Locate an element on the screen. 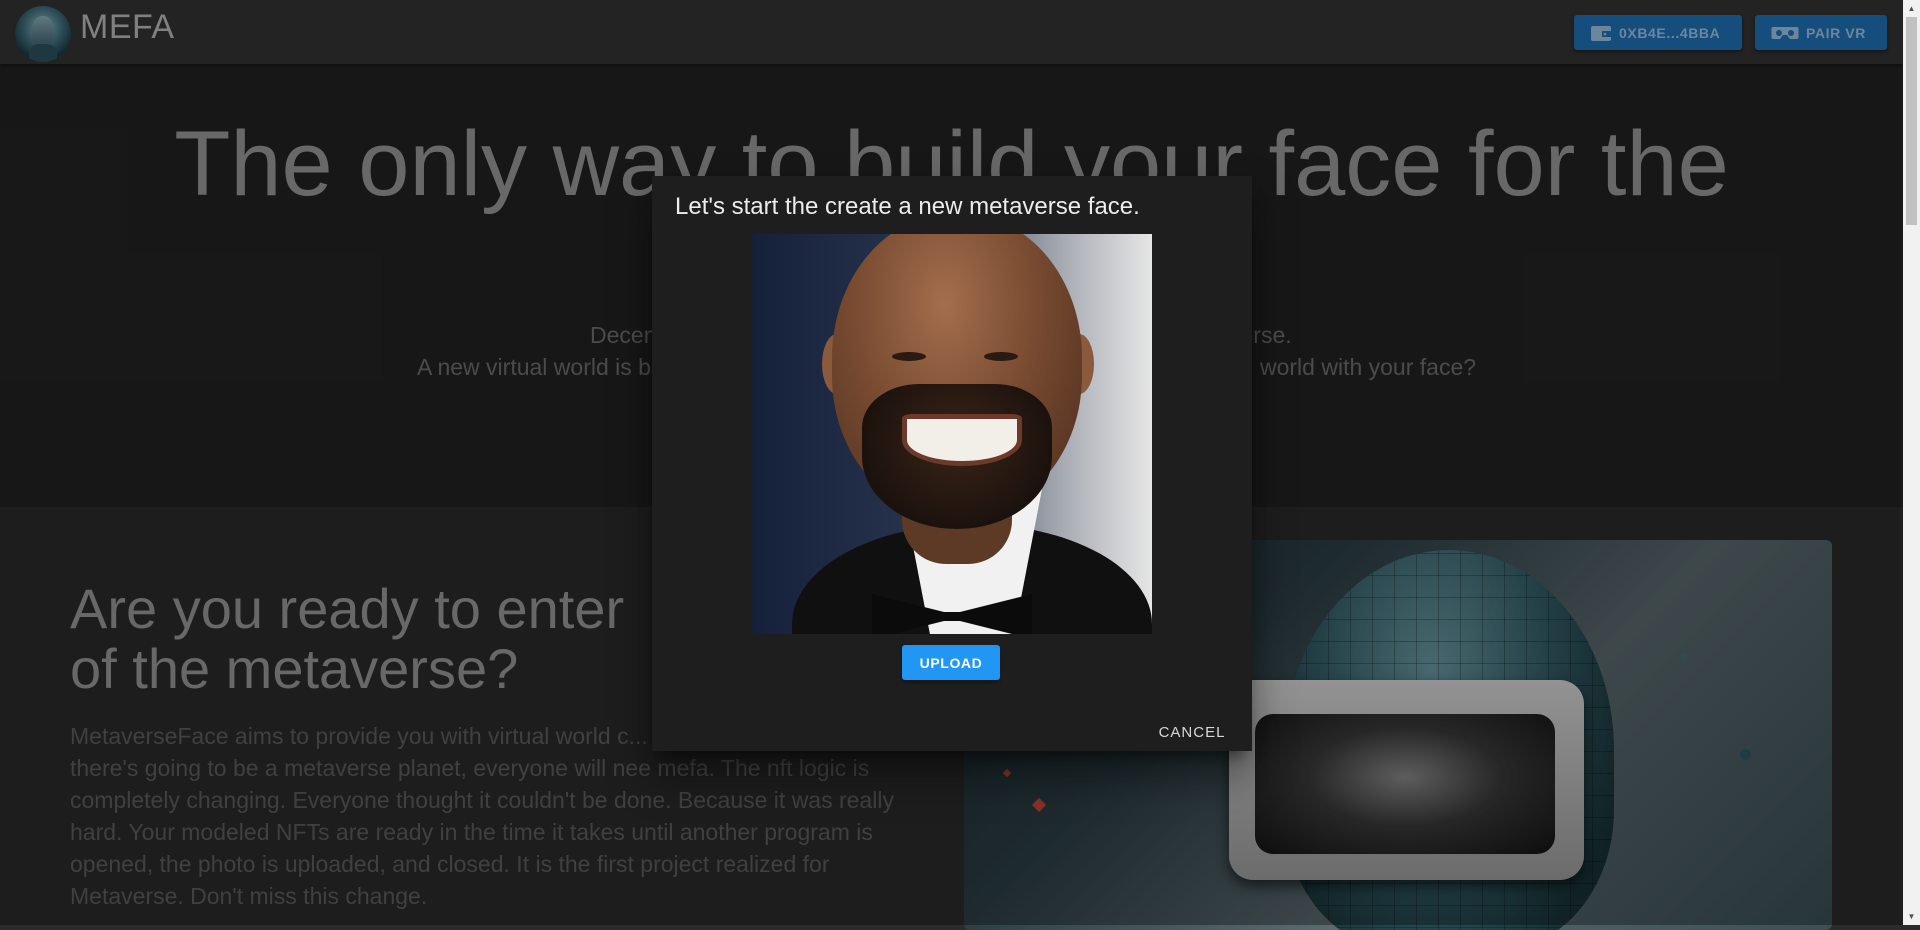 Image resolution: width=1920 pixels, height=930 pixels. scroll-up-arrow-icon: ▲ is located at coordinates (1911, 8).